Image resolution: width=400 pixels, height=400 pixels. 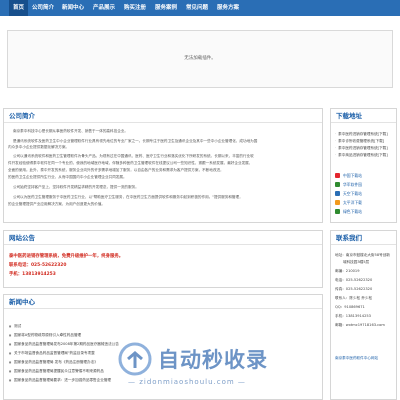 What do you see at coordinates (66, 256) in the screenshot?
I see `notice-line: 泰中医药进销存管理系统，免费升级维护一年，终身服务。` at bounding box center [66, 256].